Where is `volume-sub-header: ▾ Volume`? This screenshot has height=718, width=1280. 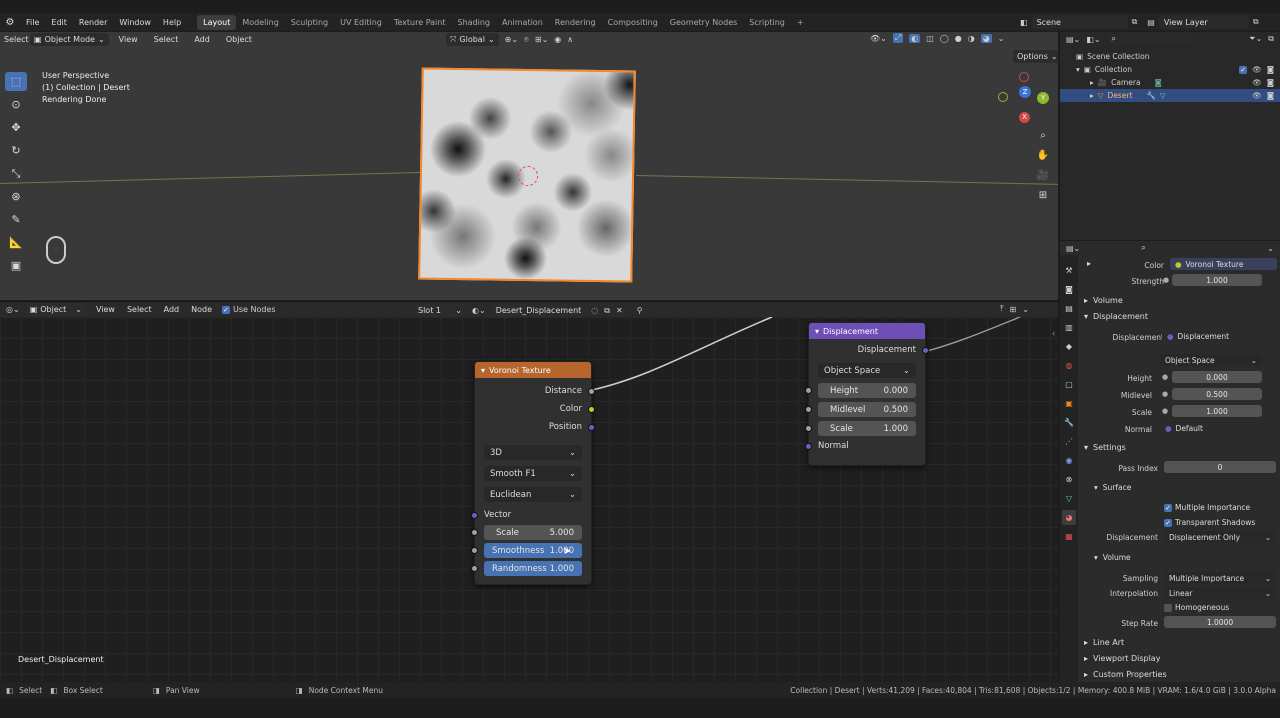 volume-sub-header: ▾ Volume is located at coordinates (1112, 557).